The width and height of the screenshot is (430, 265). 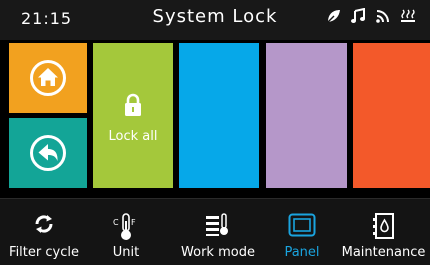 I want to click on home-button, so click(x=48, y=78).